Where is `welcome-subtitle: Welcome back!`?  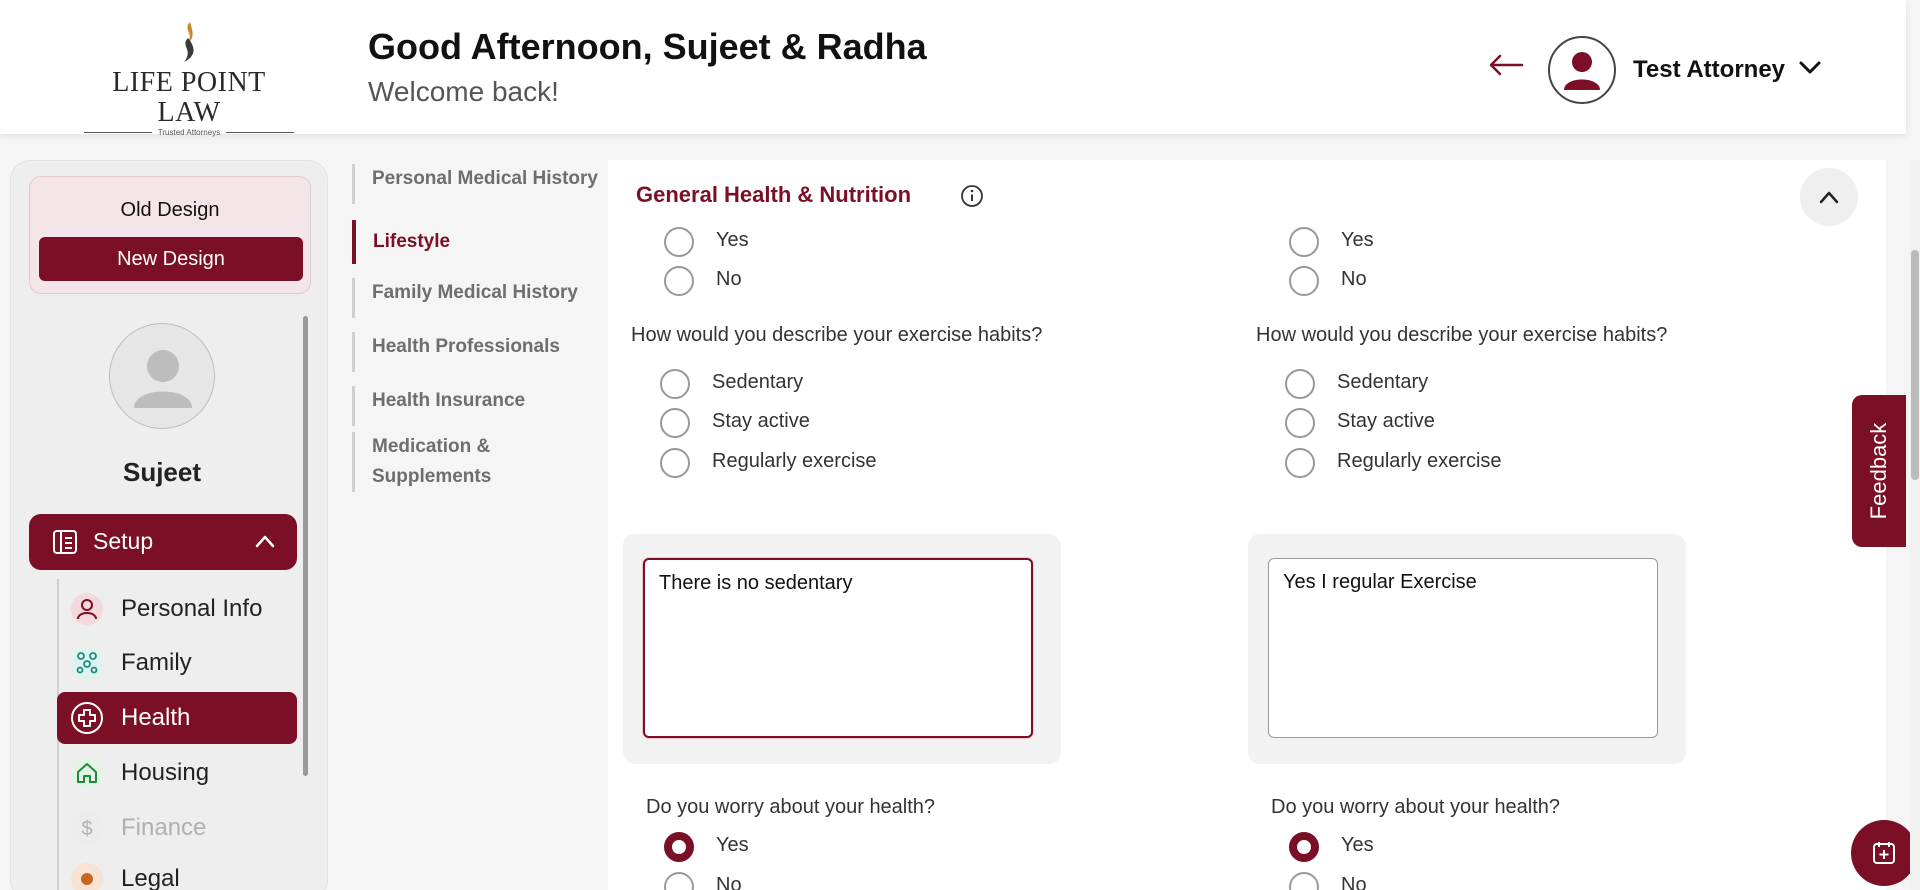 welcome-subtitle: Welcome back! is located at coordinates (463, 91).